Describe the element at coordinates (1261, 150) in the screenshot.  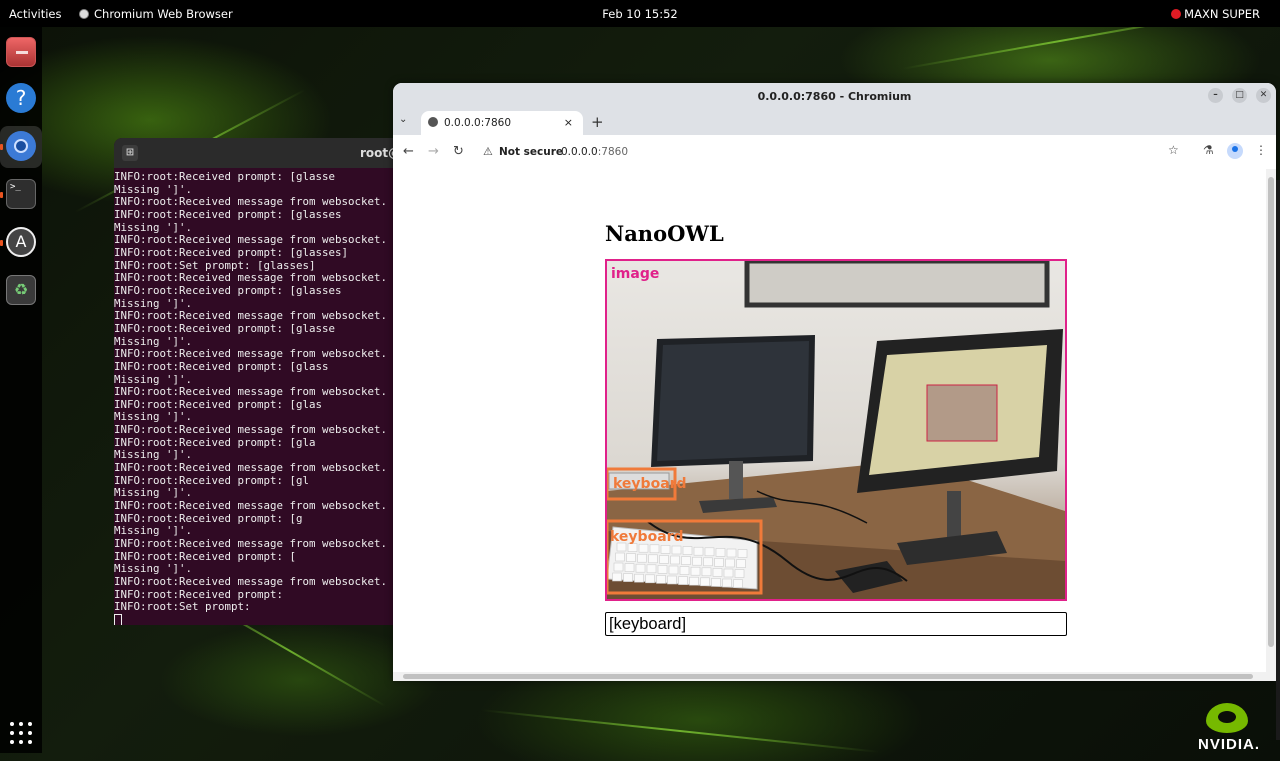
I see `menu-kebab-icon: ⋮` at that location.